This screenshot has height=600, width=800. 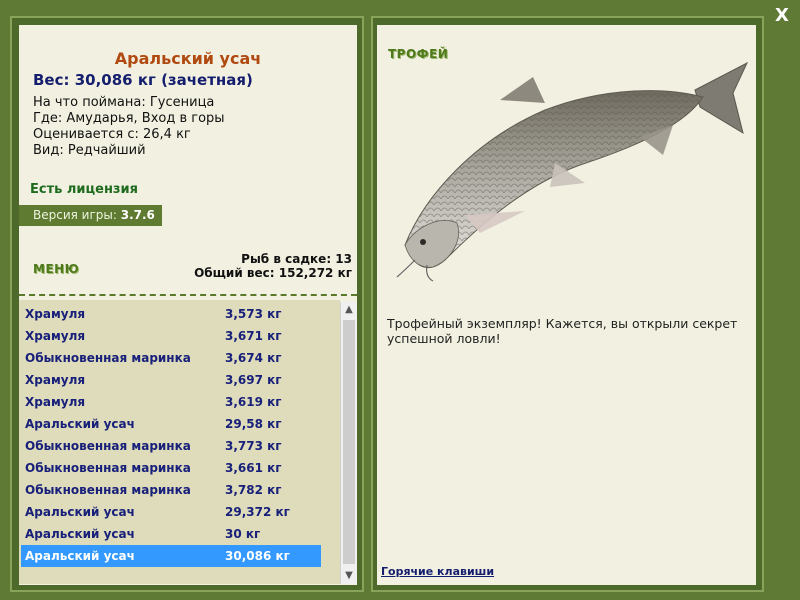 I want to click on location-info: Где: Амударья, Вход в горы, so click(x=129, y=118).